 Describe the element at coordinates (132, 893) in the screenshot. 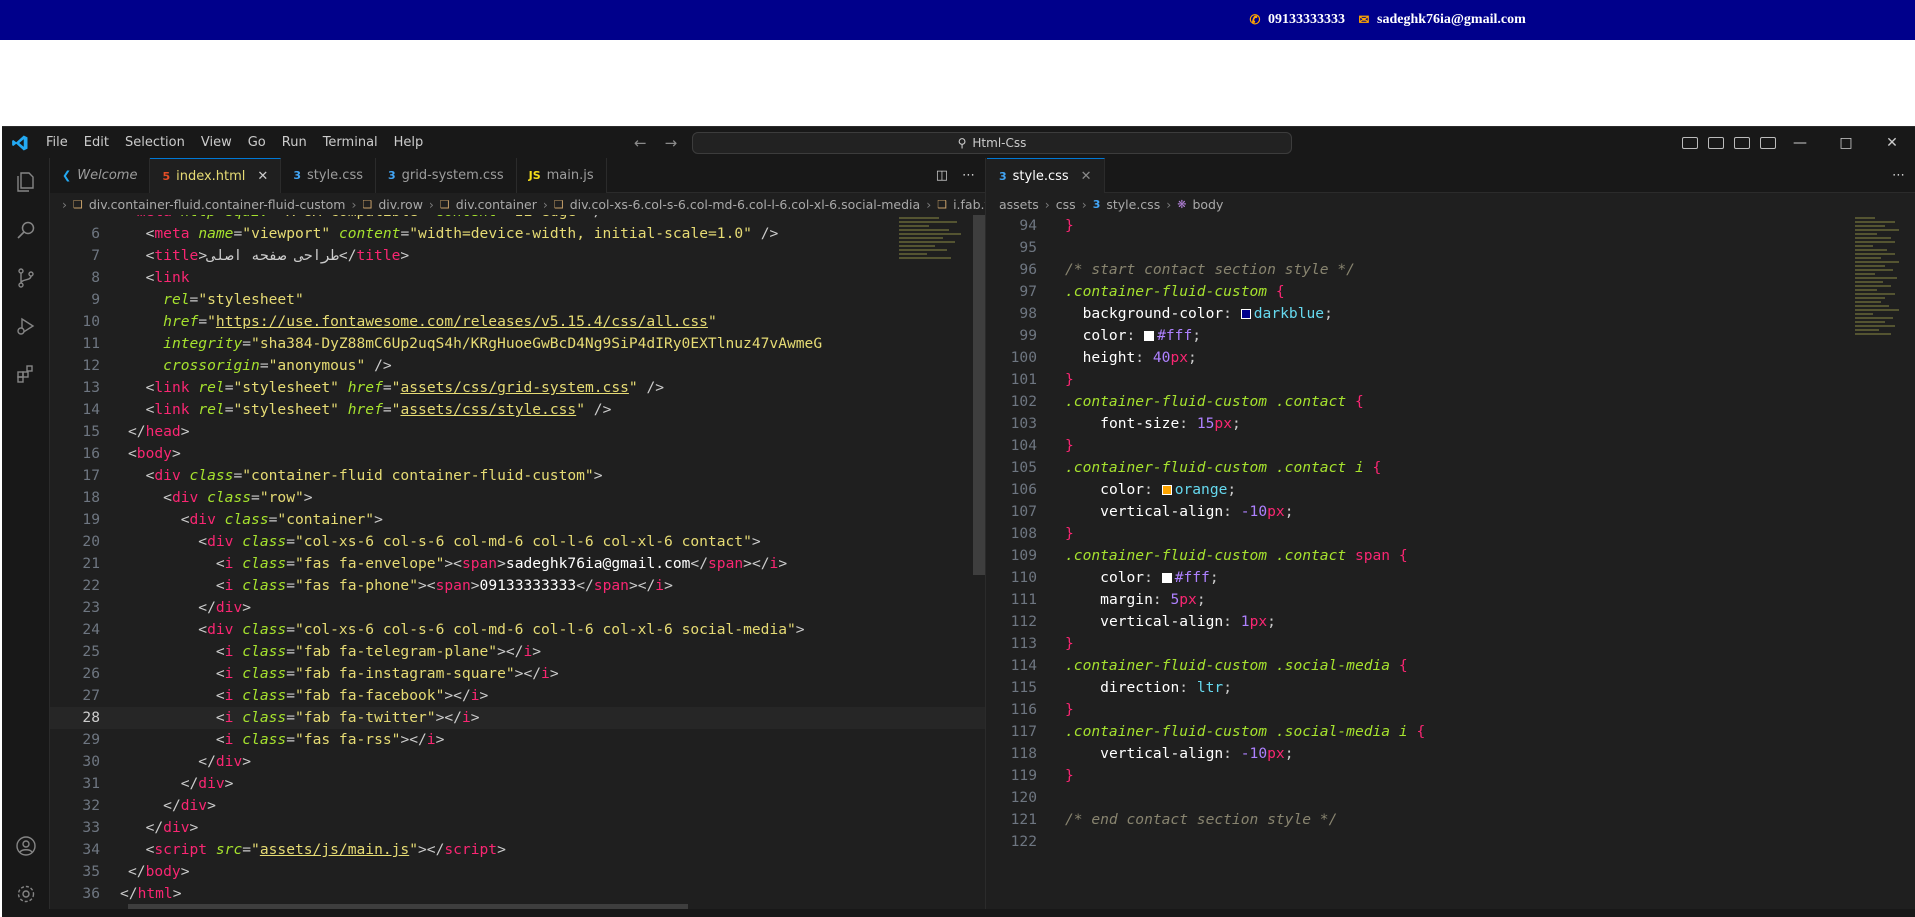

I see `code-line: 36 </html>` at that location.